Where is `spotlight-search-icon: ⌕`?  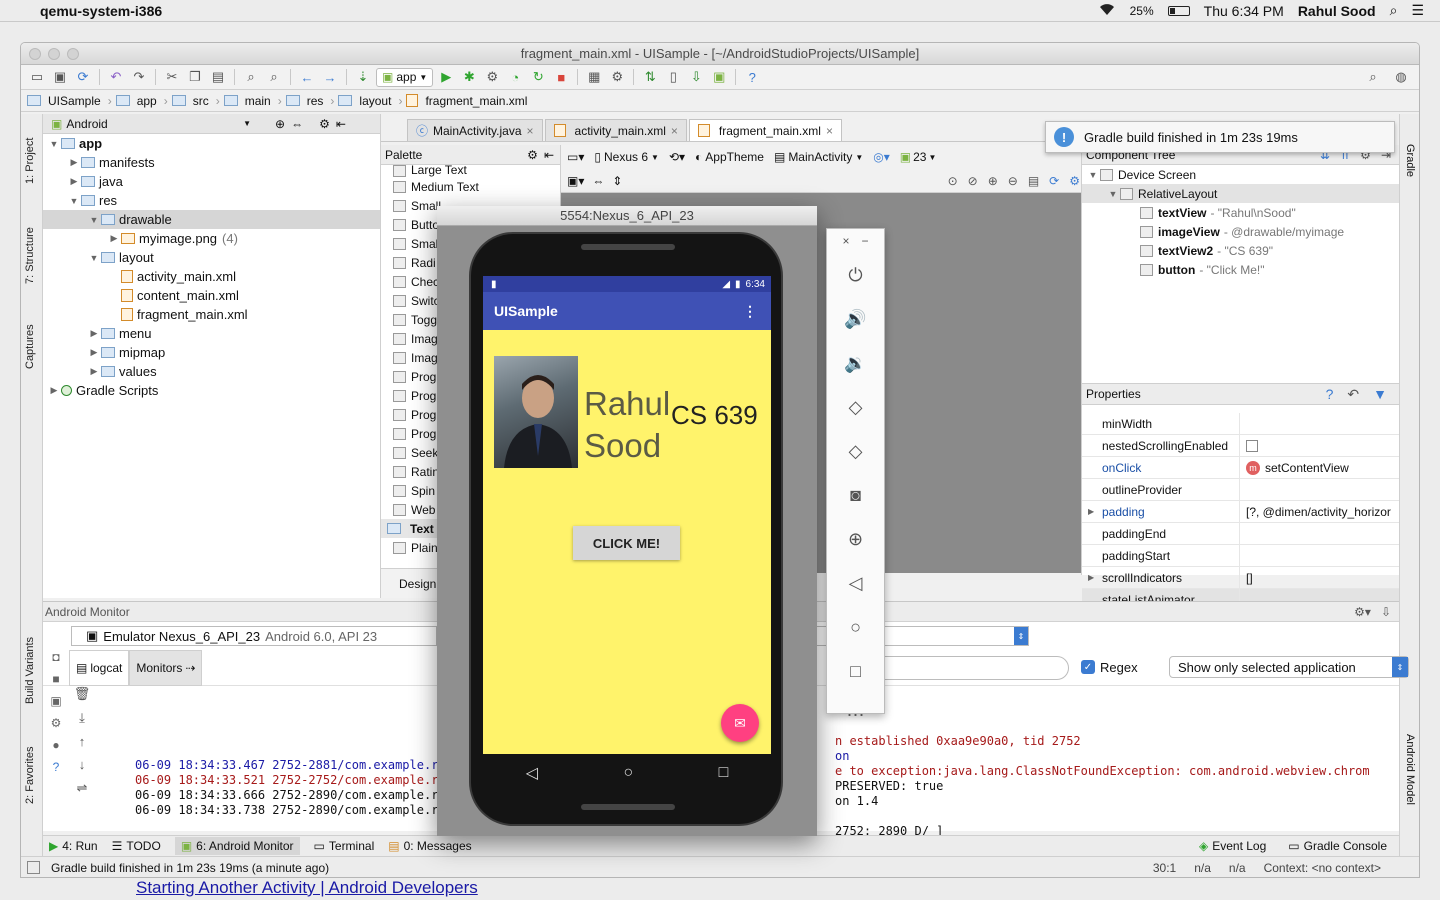 spotlight-search-icon: ⌕ is located at coordinates (1394, 10).